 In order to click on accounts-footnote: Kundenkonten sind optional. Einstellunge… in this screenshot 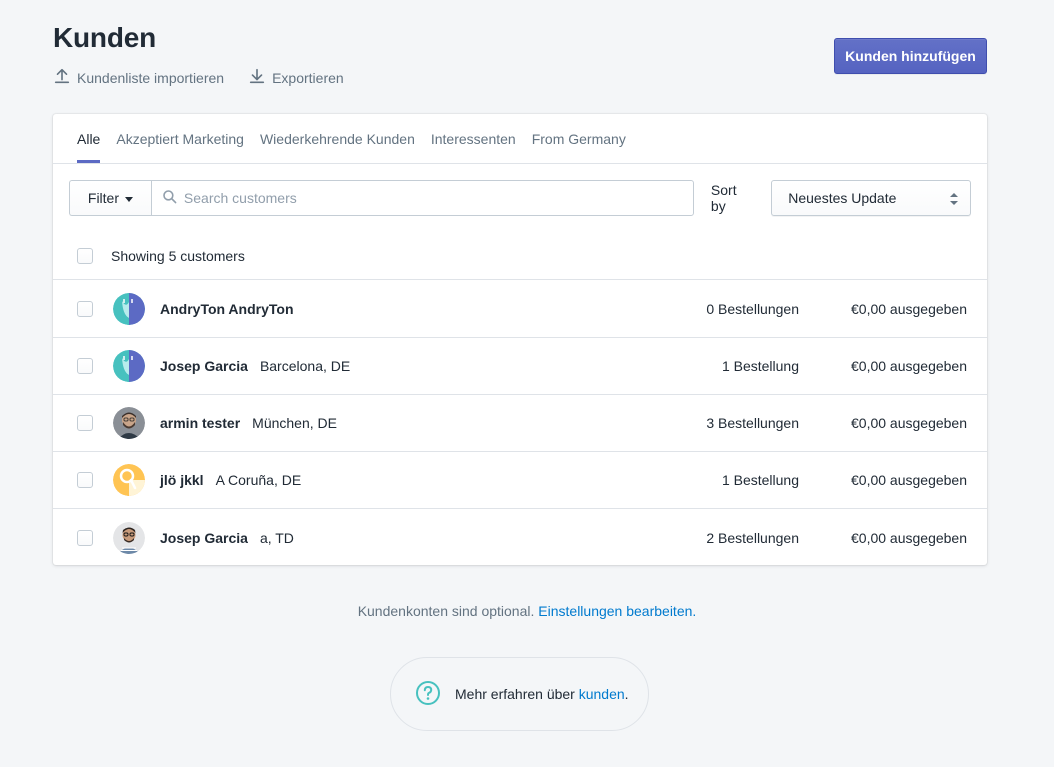, I will do `click(527, 611)`.